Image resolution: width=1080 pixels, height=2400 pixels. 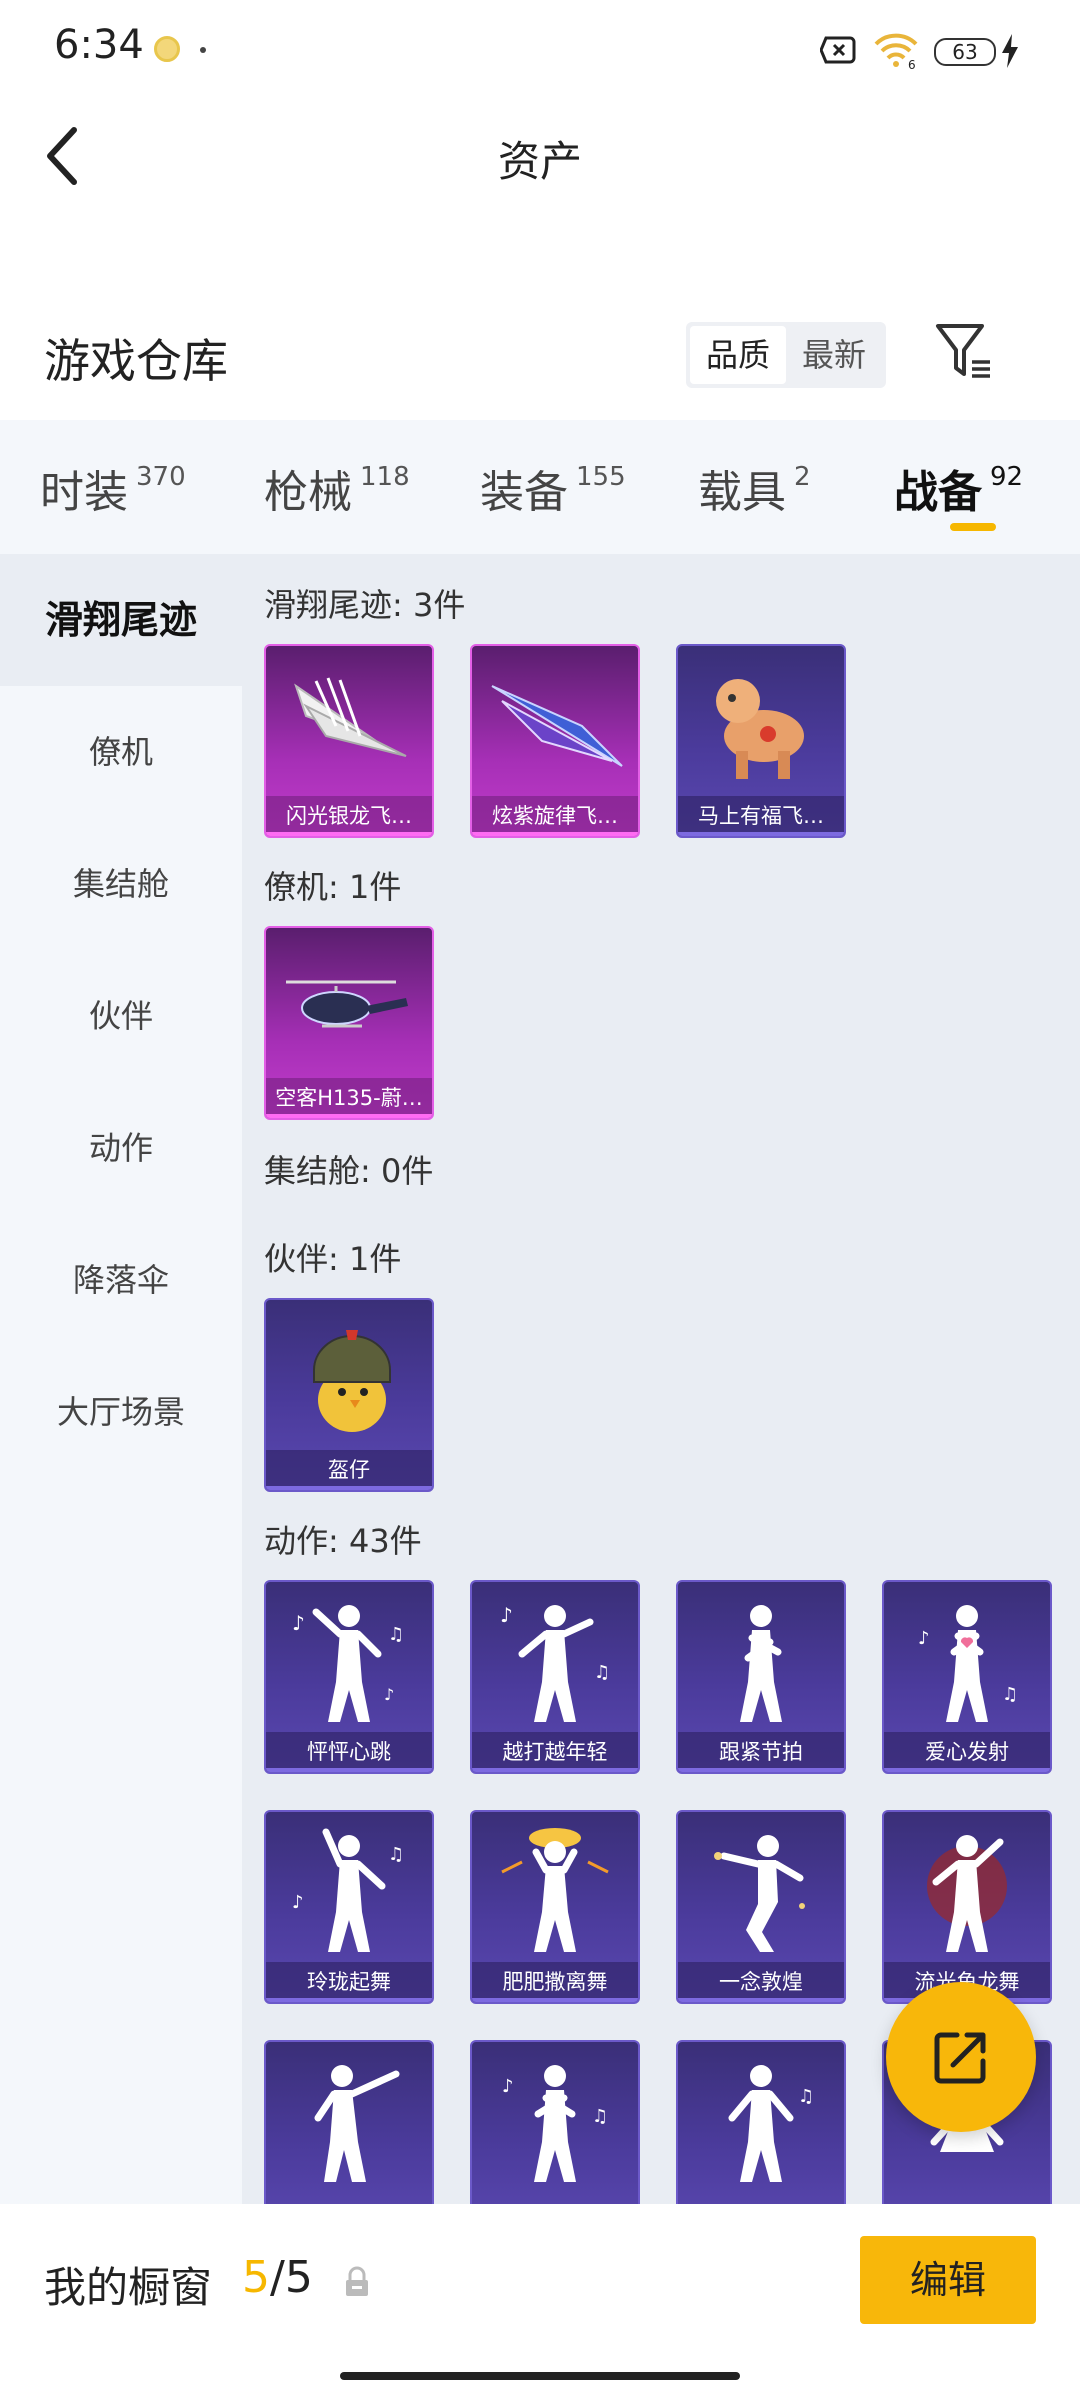 I want to click on showcase-current: 5, so click(x=256, y=2277).